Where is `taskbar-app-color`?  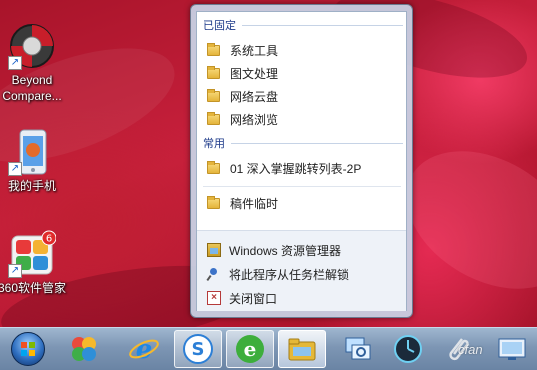
taskbar-app-color is located at coordinates (84, 349).